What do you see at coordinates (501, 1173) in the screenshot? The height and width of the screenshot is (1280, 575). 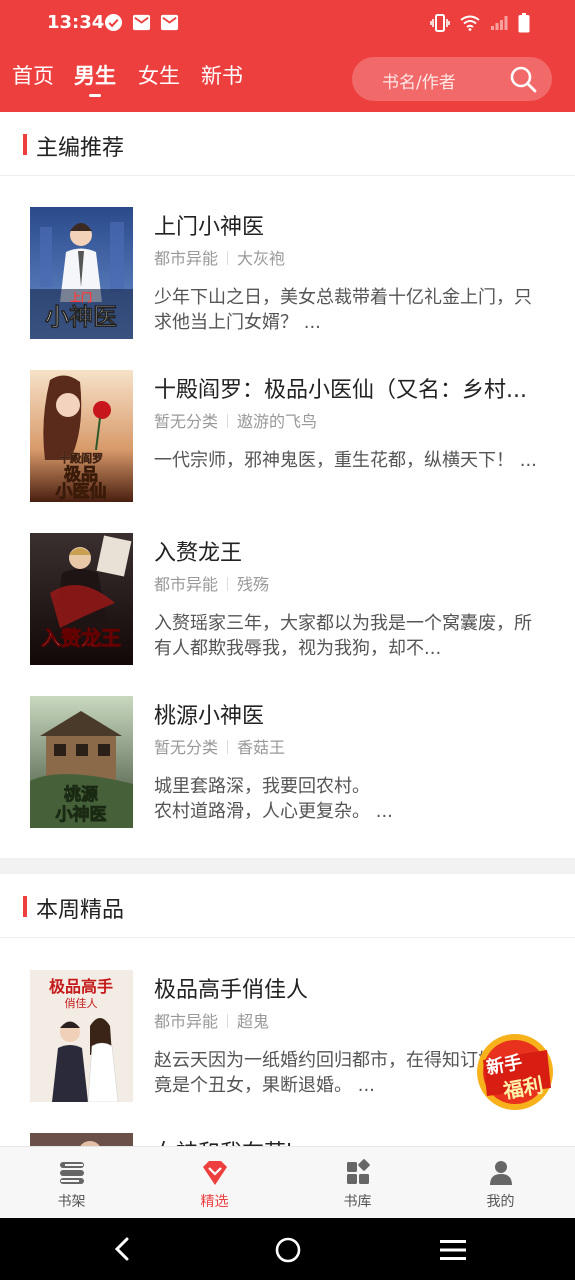 I see `profile-icon` at bounding box center [501, 1173].